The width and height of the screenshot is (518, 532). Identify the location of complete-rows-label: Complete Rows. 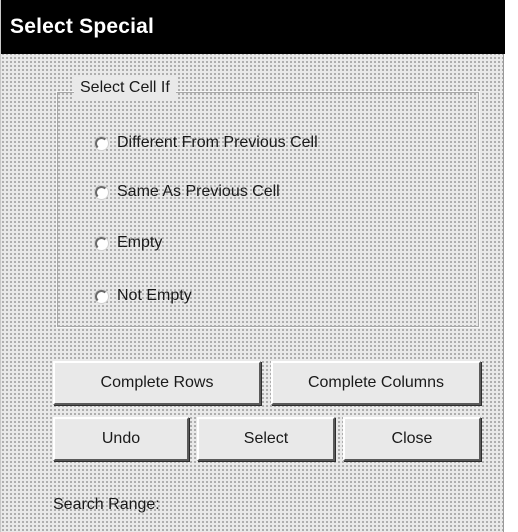
(157, 382).